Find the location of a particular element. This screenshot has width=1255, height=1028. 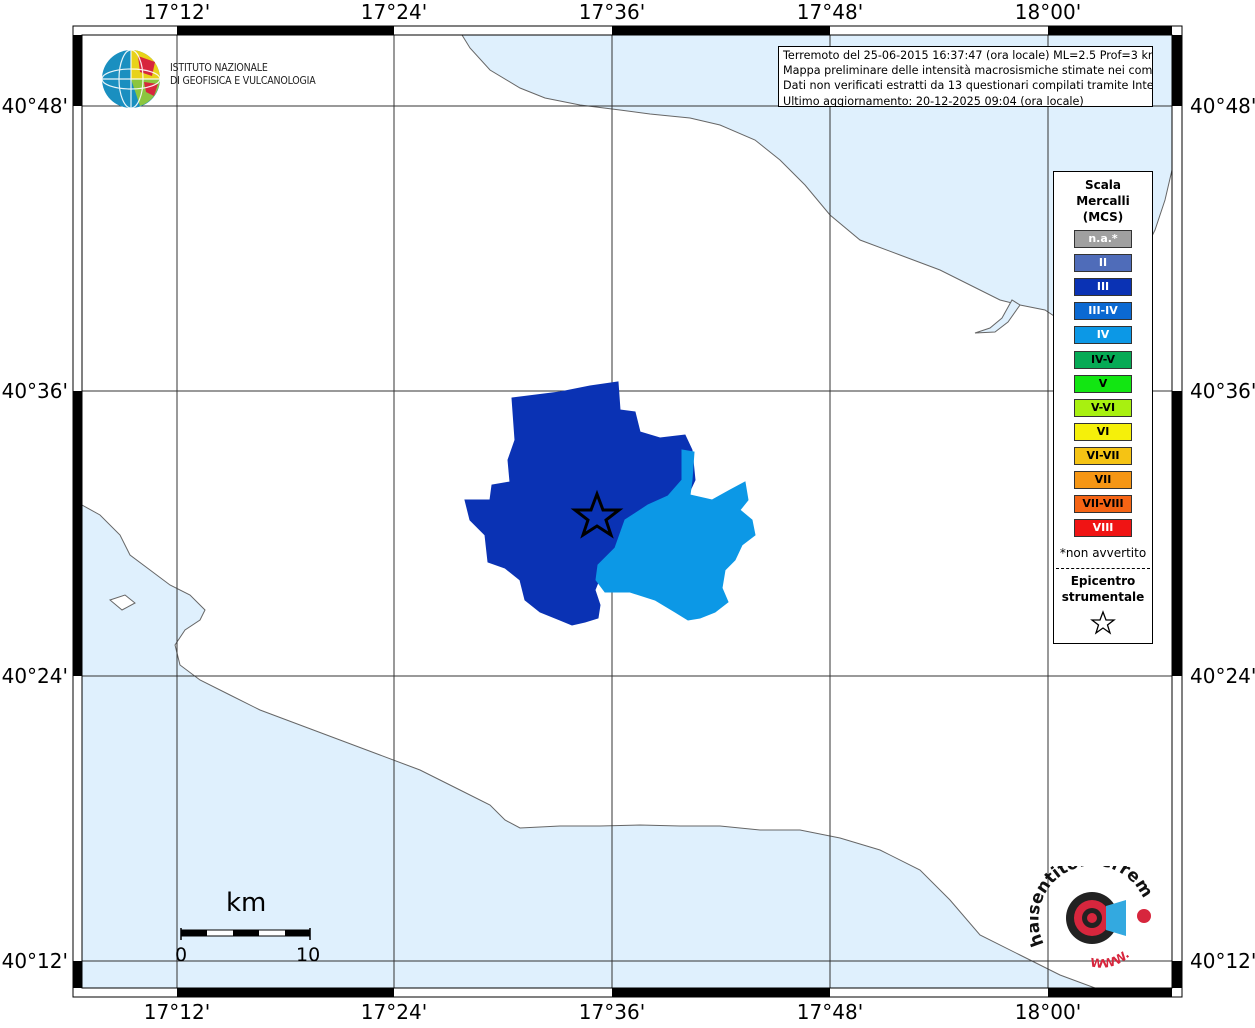

legend-swatch-iii: III is located at coordinates (1103, 287).